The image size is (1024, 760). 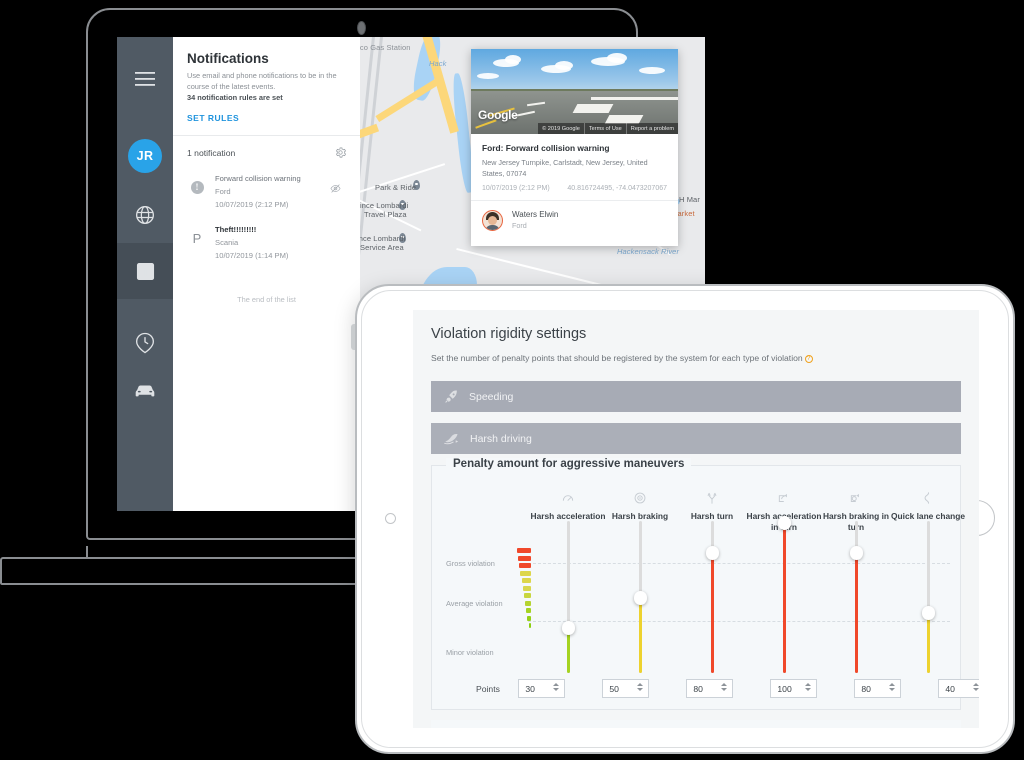 I want to click on sidebar-item-vehicles, so click(x=145, y=391).